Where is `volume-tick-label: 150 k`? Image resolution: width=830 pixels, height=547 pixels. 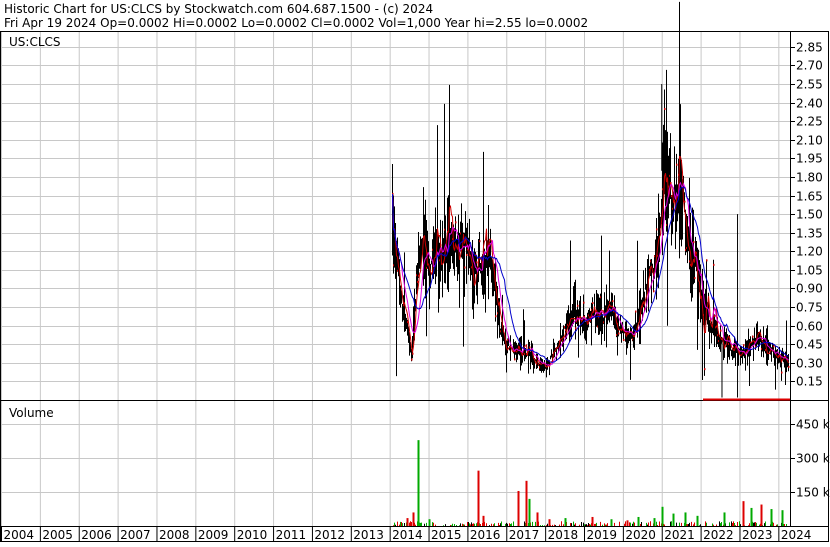 volume-tick-label: 150 k is located at coordinates (813, 493).